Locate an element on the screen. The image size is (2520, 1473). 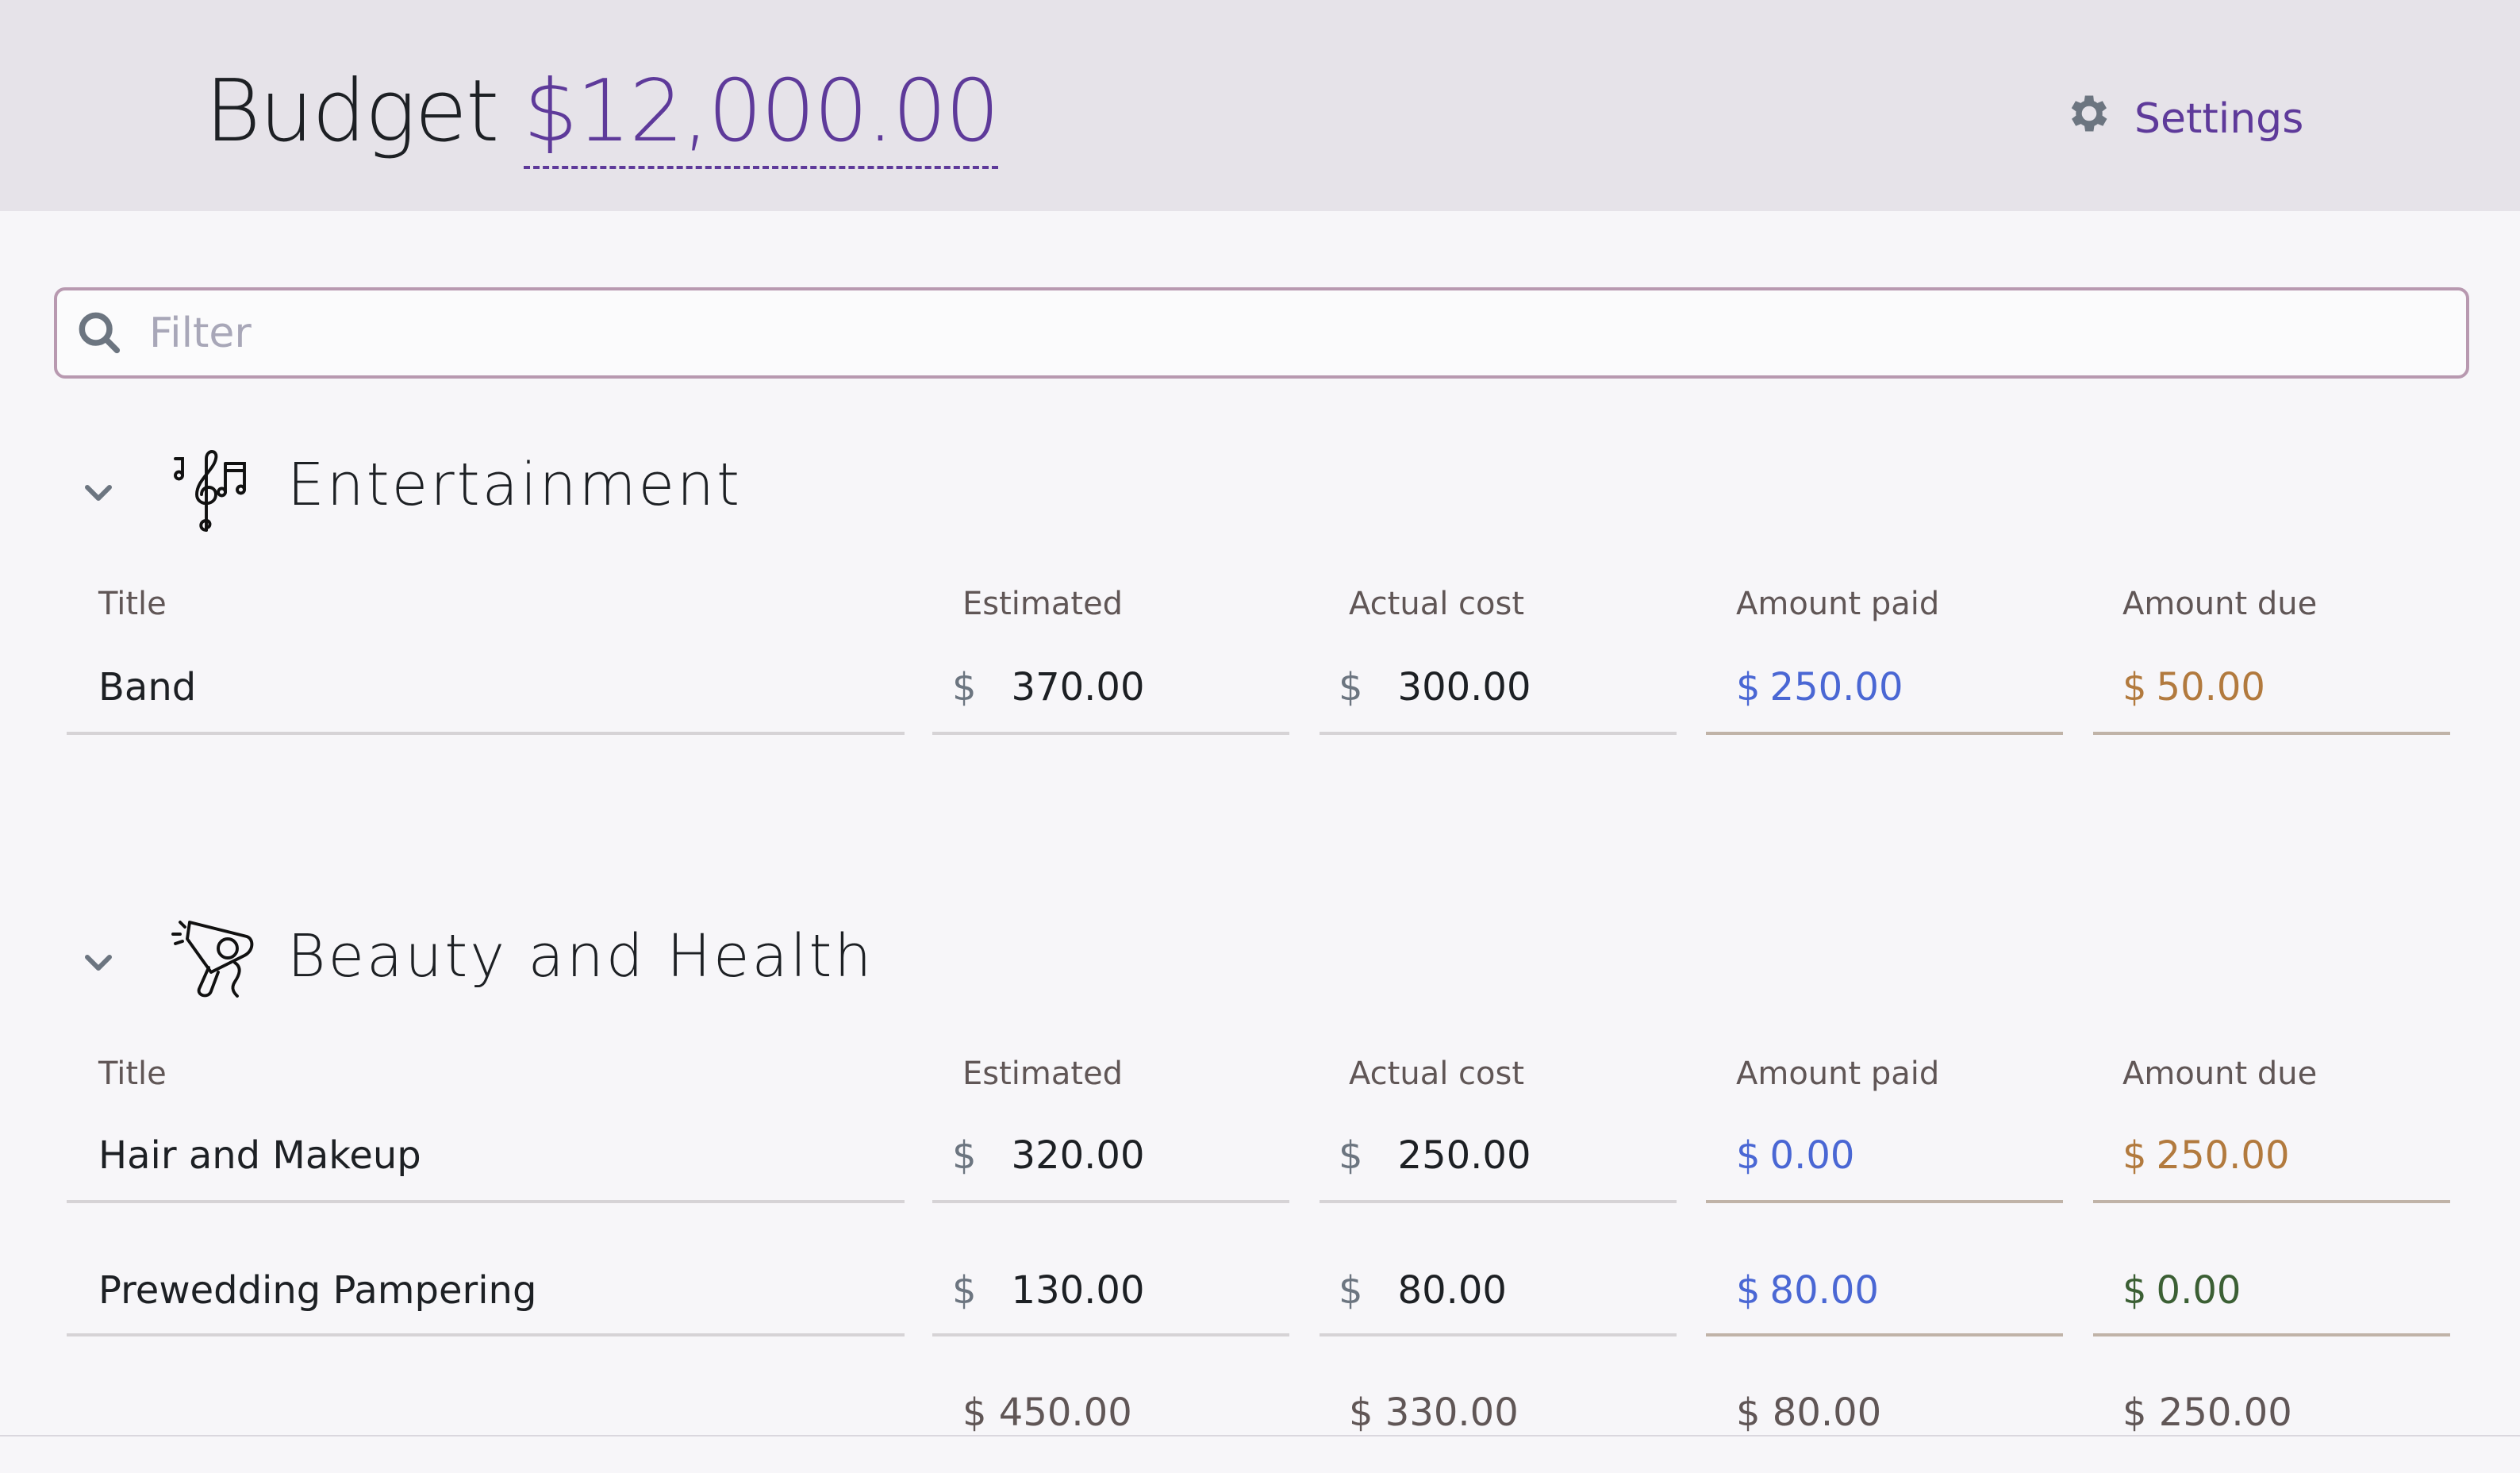
amount-due-value: $250.00 is located at coordinates (2206, 1156).